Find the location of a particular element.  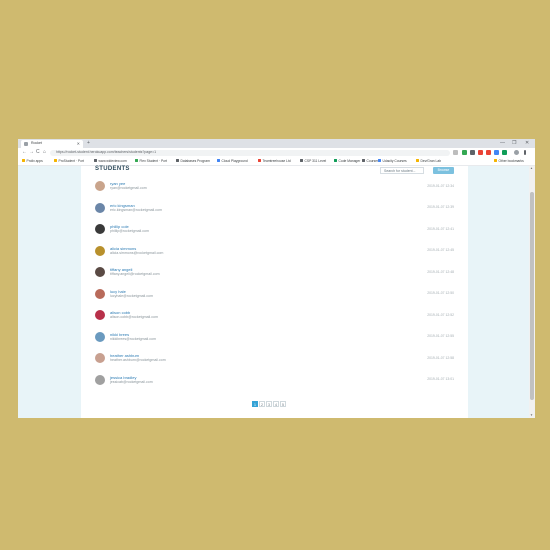

bookmark-item: Code Manager is located at coordinates (347, 161).